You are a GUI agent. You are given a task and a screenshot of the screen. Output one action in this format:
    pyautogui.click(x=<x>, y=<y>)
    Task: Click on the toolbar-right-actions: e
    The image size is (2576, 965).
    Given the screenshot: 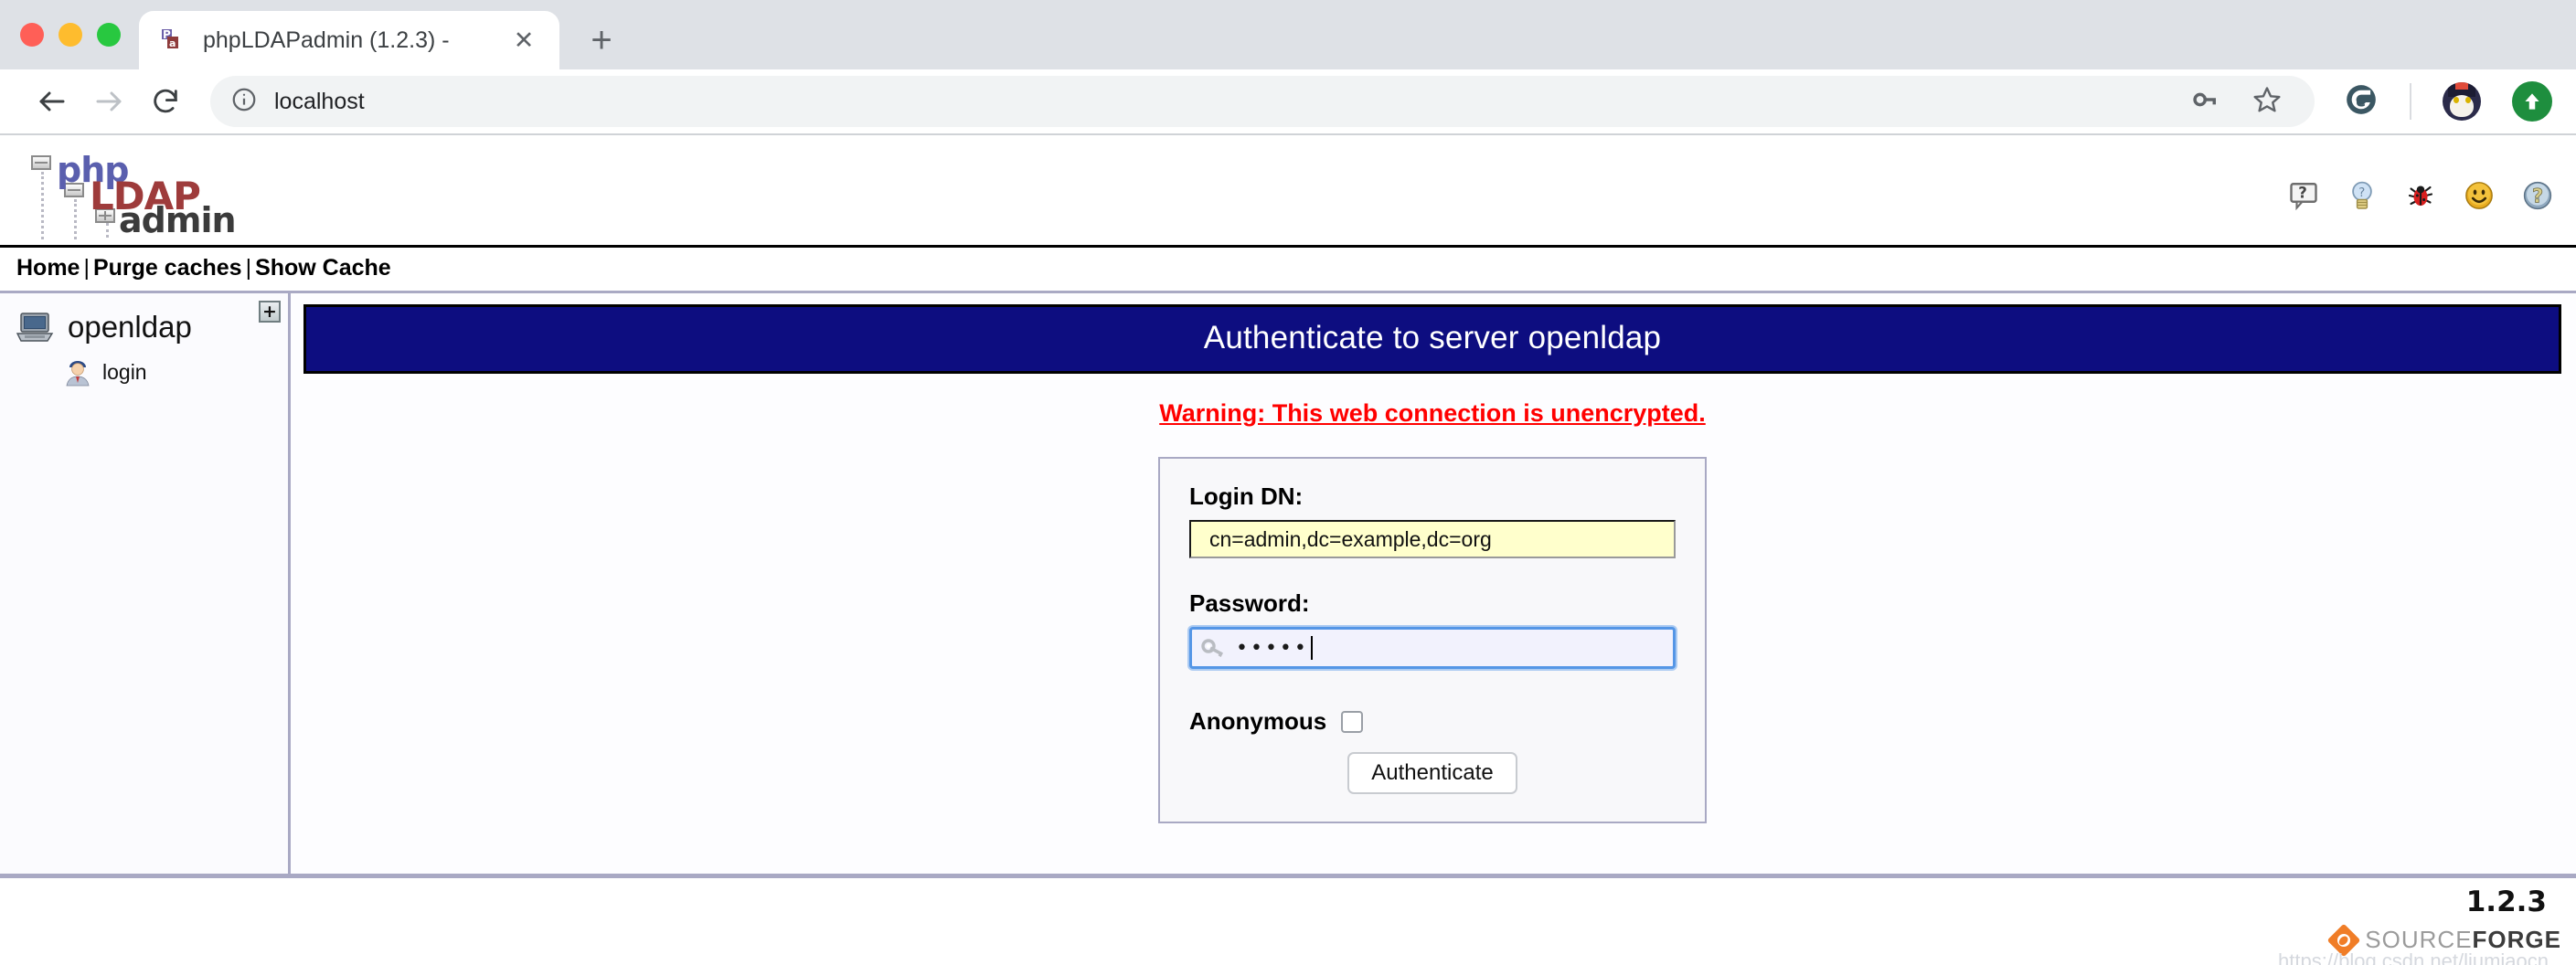 What is the action you would take?
    pyautogui.click(x=2439, y=101)
    